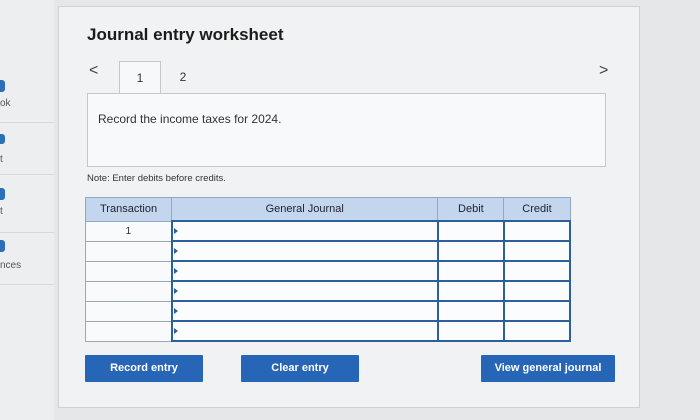 Image resolution: width=700 pixels, height=420 pixels. I want to click on sidebar-item-3: t, so click(27, 204).